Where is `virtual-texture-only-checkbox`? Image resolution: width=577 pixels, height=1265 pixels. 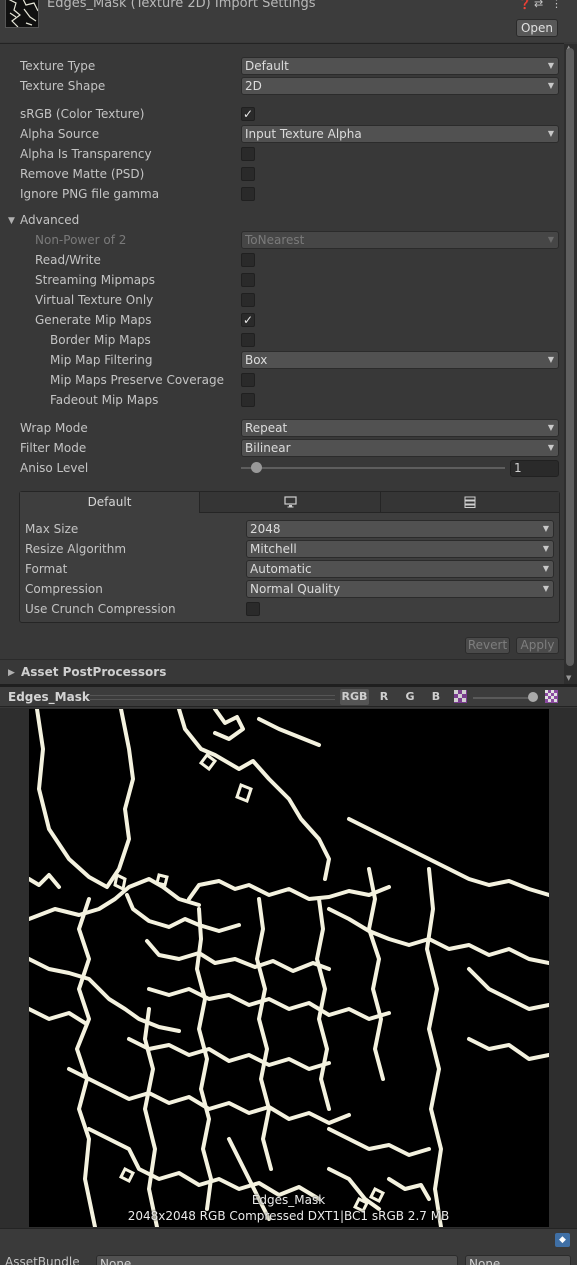
virtual-texture-only-checkbox is located at coordinates (248, 300).